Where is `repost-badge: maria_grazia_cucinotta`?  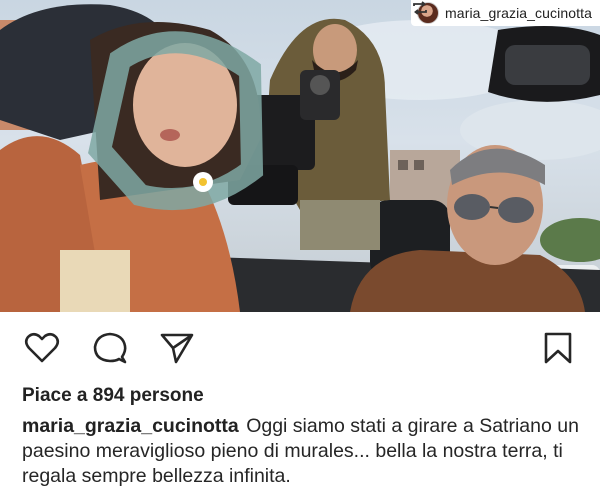
repost-badge: maria_grazia_cucinotta is located at coordinates (505, 13).